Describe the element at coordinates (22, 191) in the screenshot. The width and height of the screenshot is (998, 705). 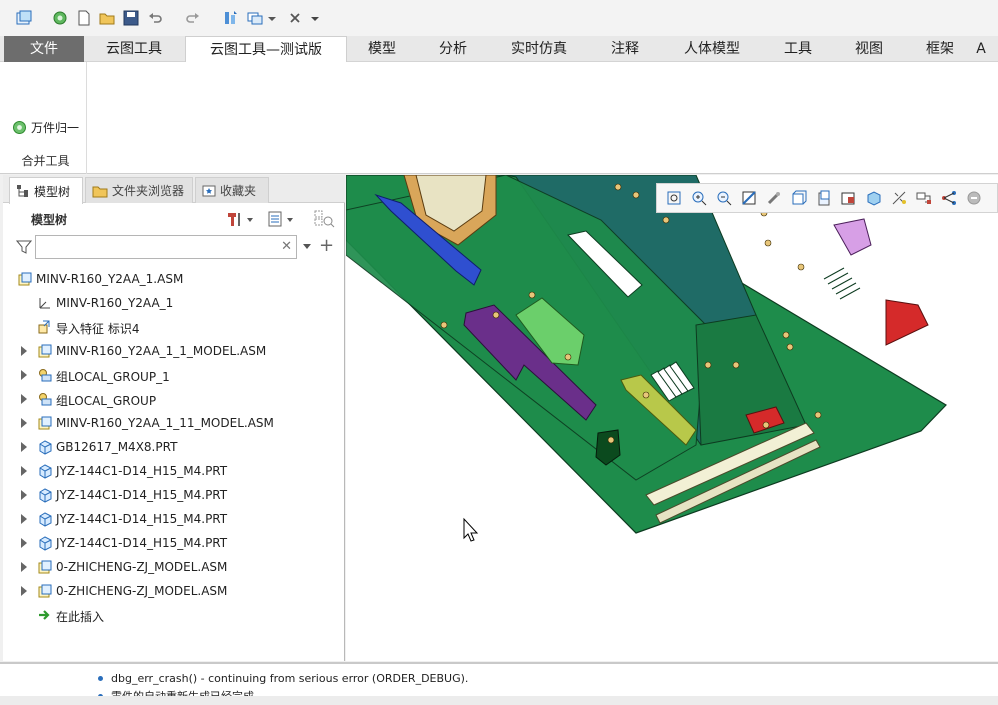
I see `model-tree-icon` at that location.